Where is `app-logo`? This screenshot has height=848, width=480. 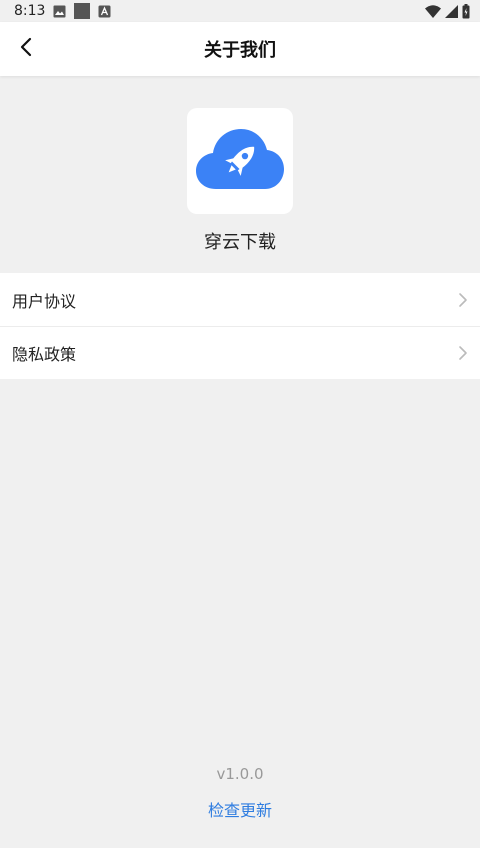 app-logo is located at coordinates (240, 161).